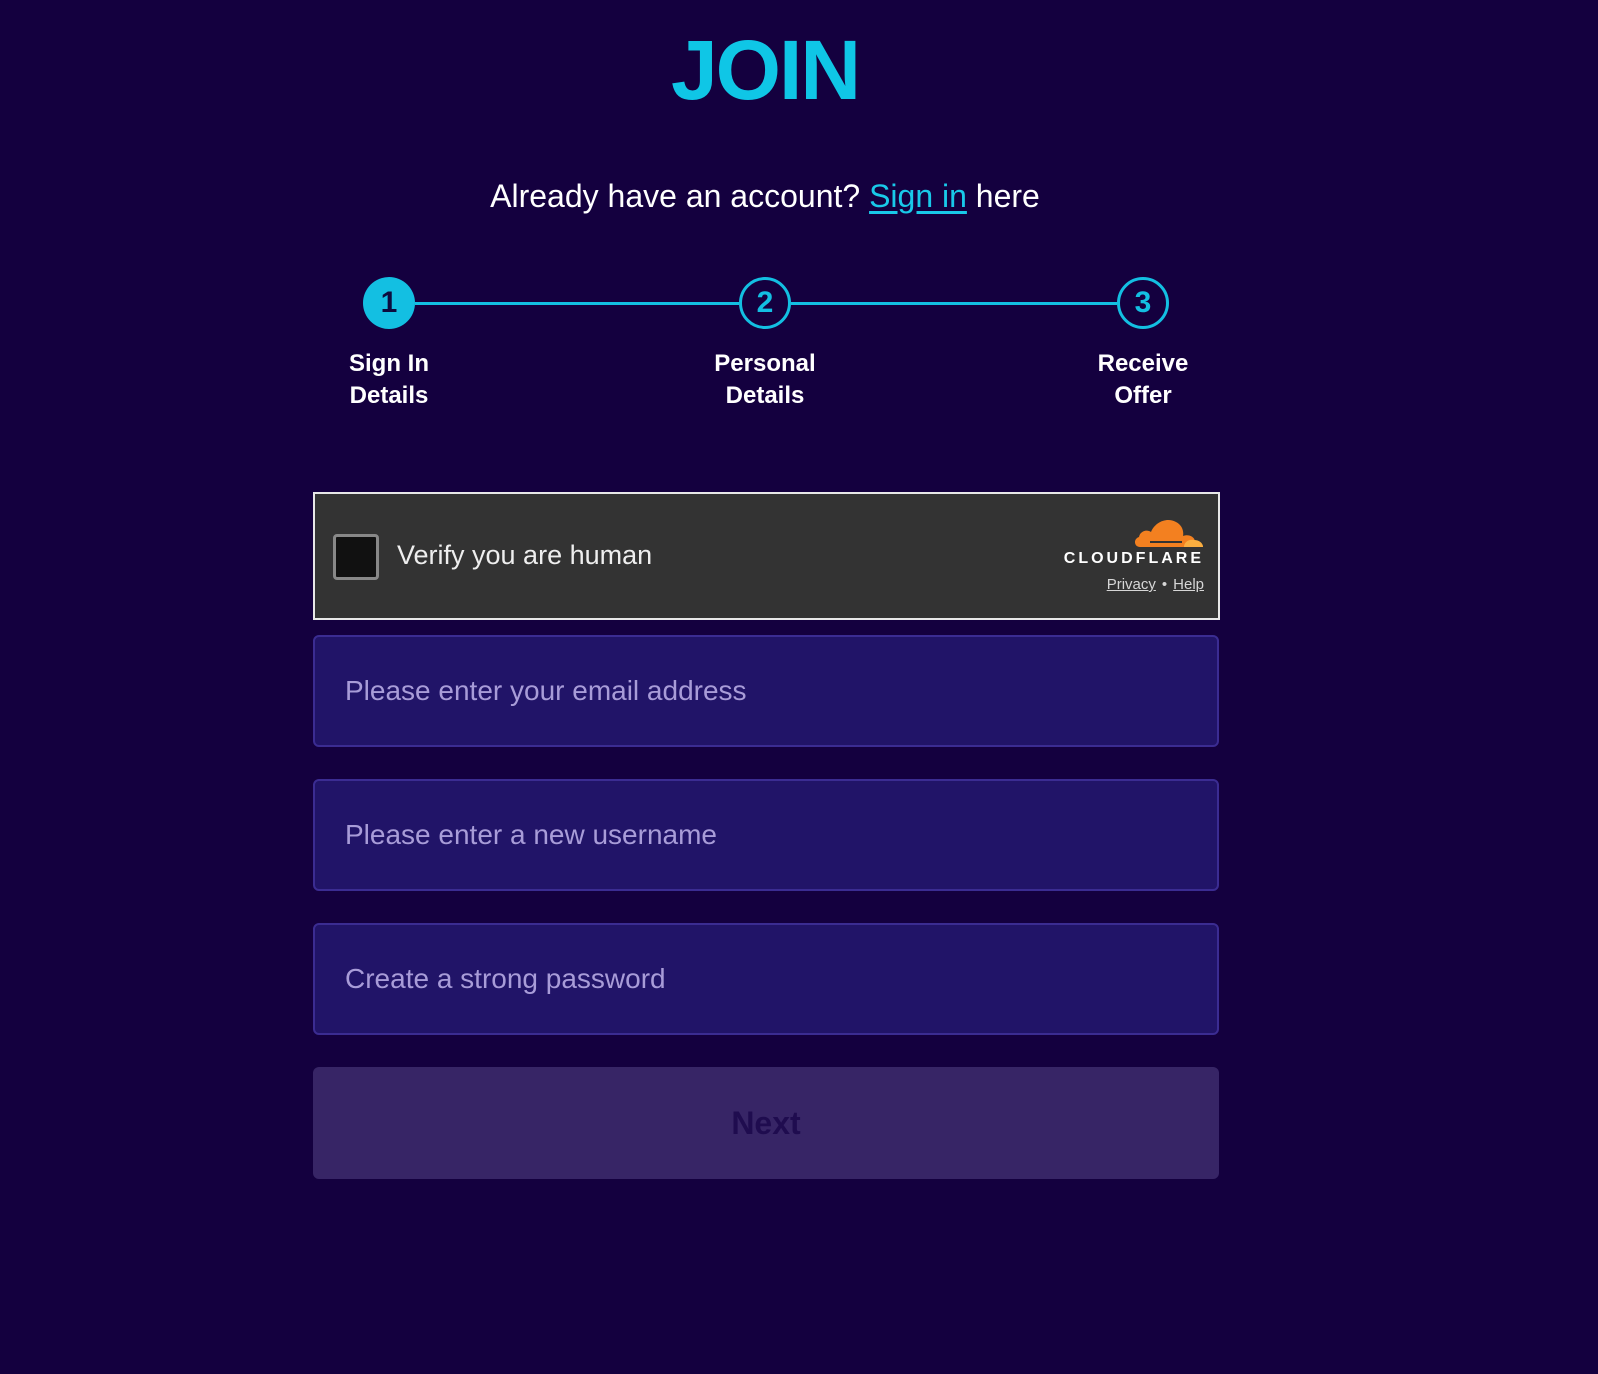 The height and width of the screenshot is (1374, 1598). I want to click on page-title: JOIN, so click(765, 70).